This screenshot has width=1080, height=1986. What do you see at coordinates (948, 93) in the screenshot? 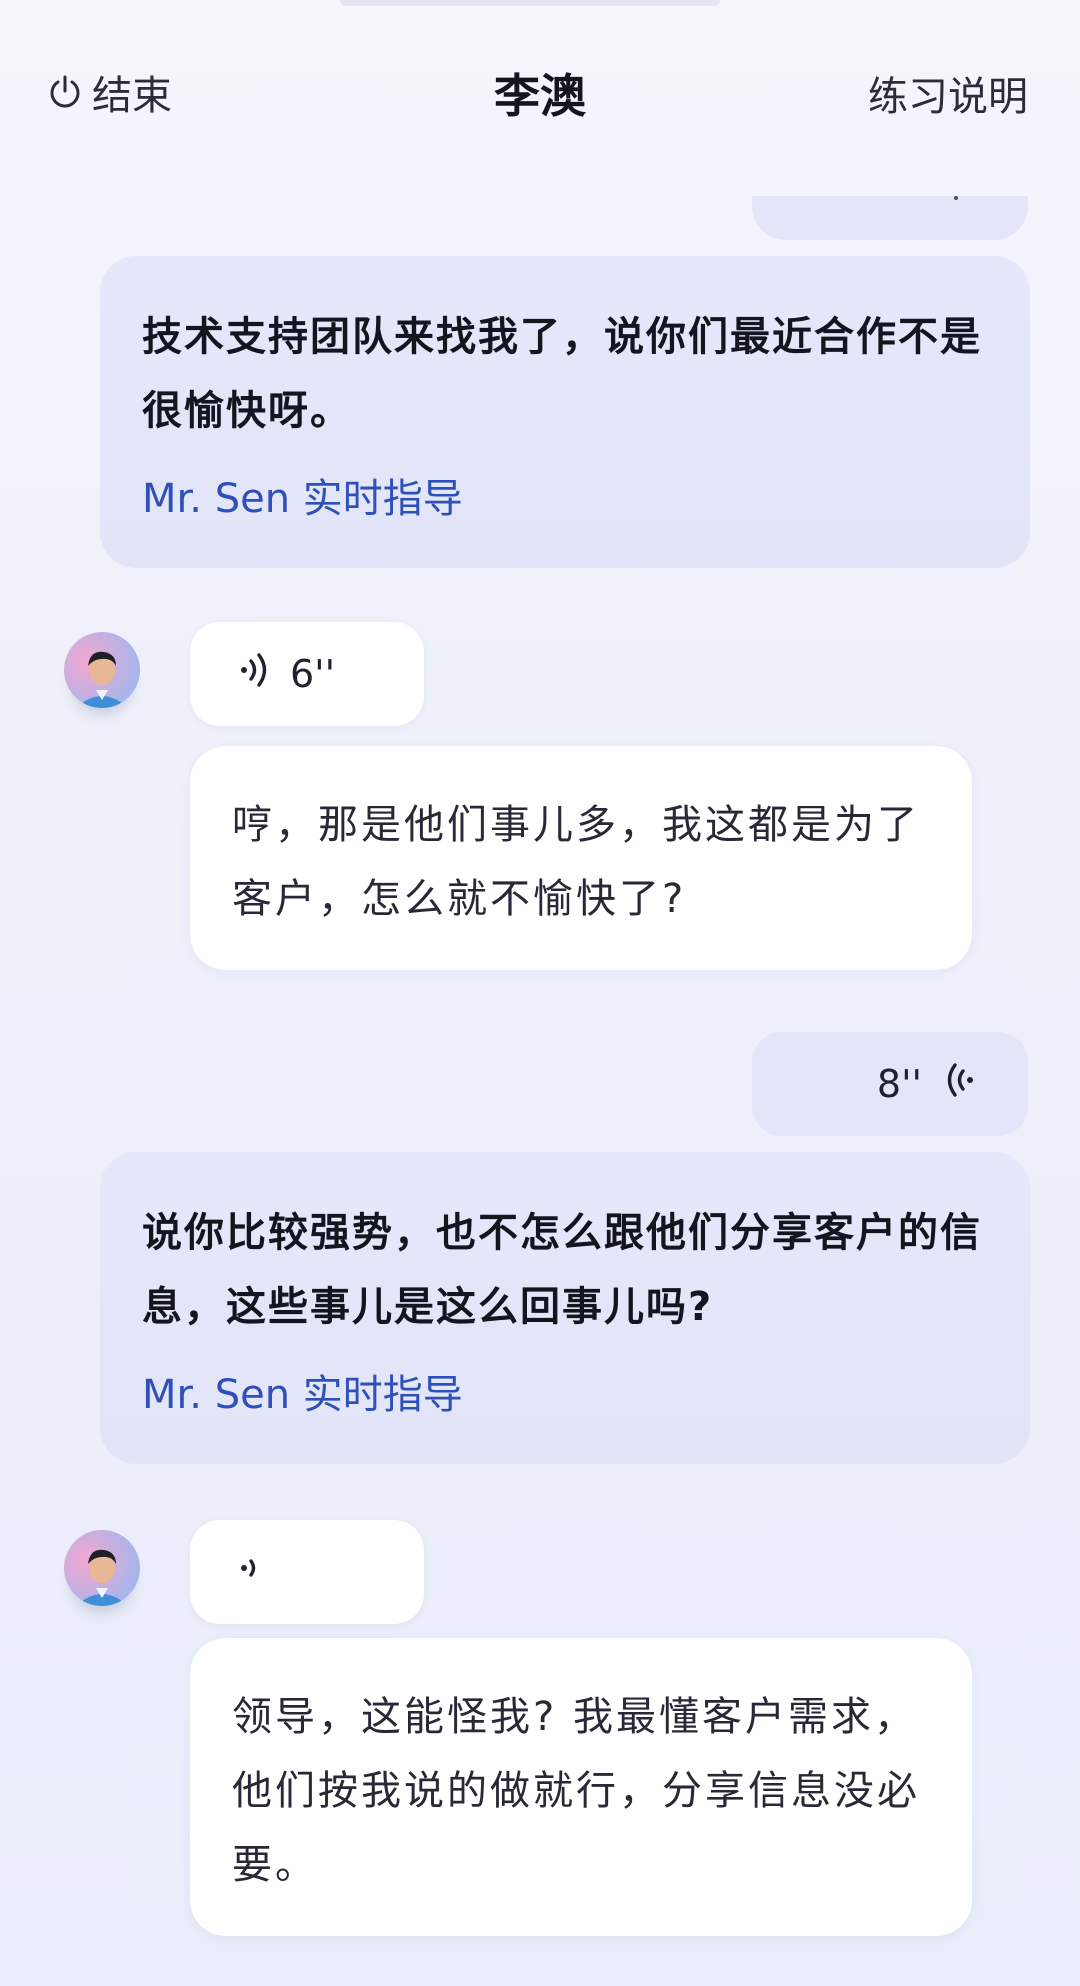
I see `practice-instructions-link: 练习说明` at bounding box center [948, 93].